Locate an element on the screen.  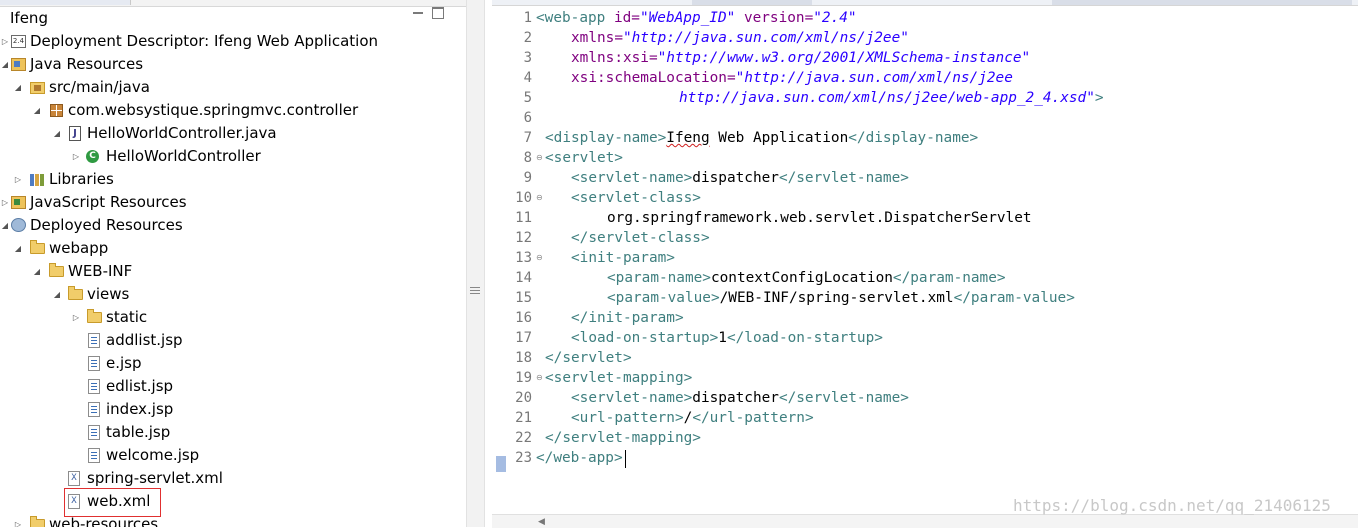
tree-item-label: views is located at coordinates (108, 294).